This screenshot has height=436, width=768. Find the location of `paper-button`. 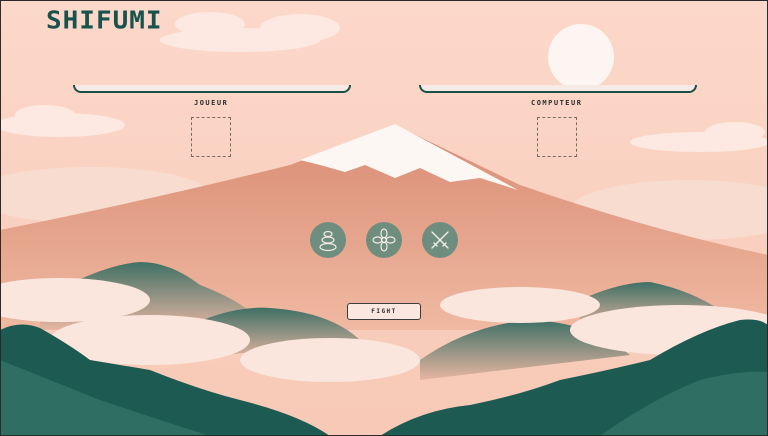

paper-button is located at coordinates (384, 240).